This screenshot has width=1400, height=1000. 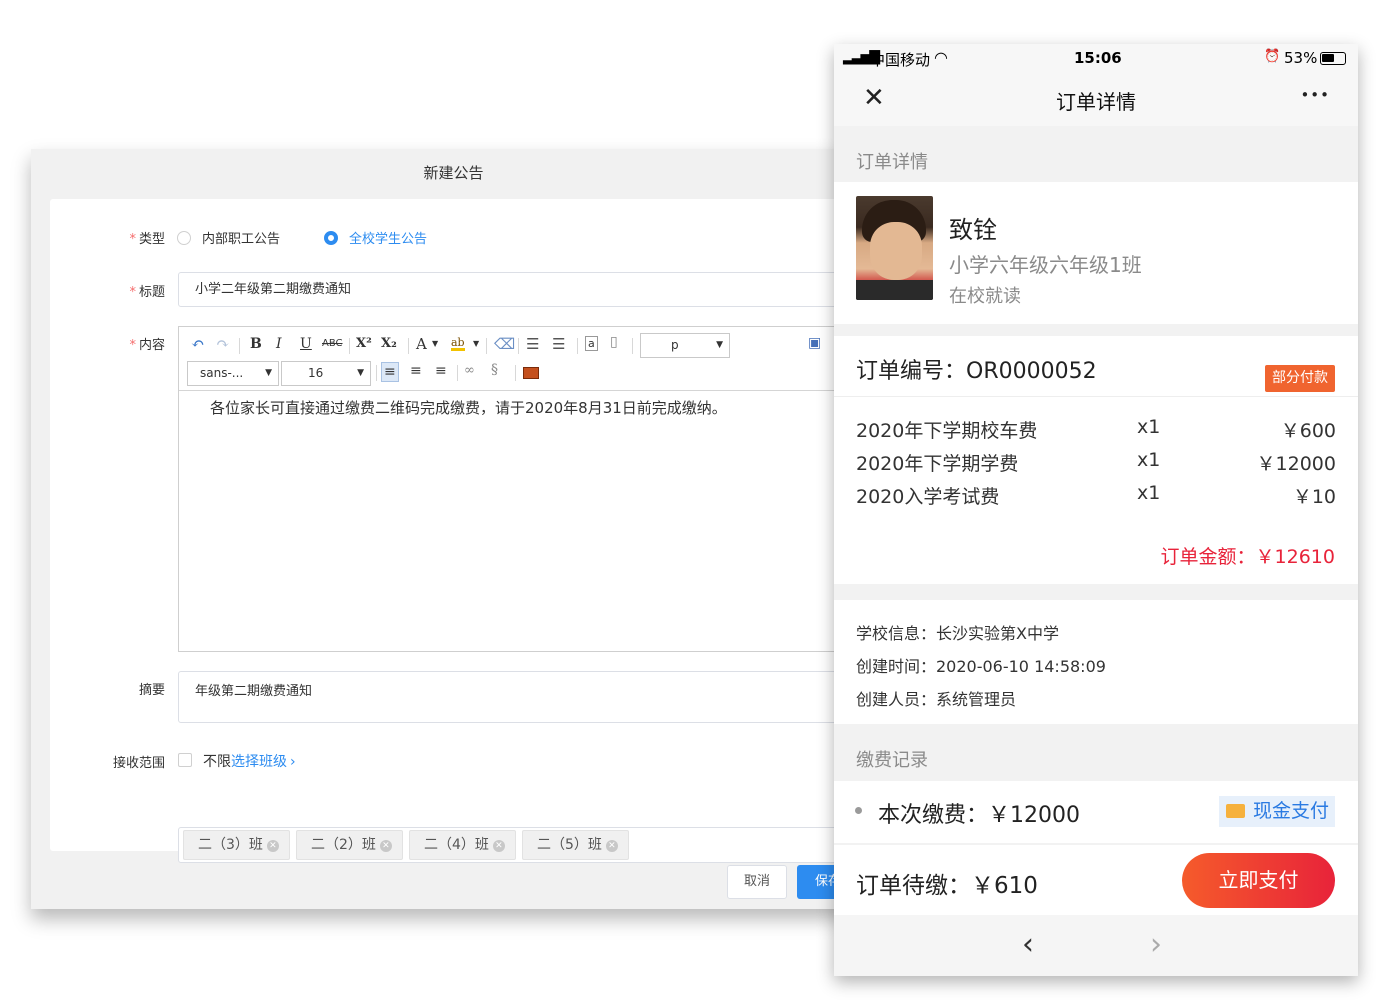 I want to click on pay-now-button: 立即支付, so click(x=1258, y=880).